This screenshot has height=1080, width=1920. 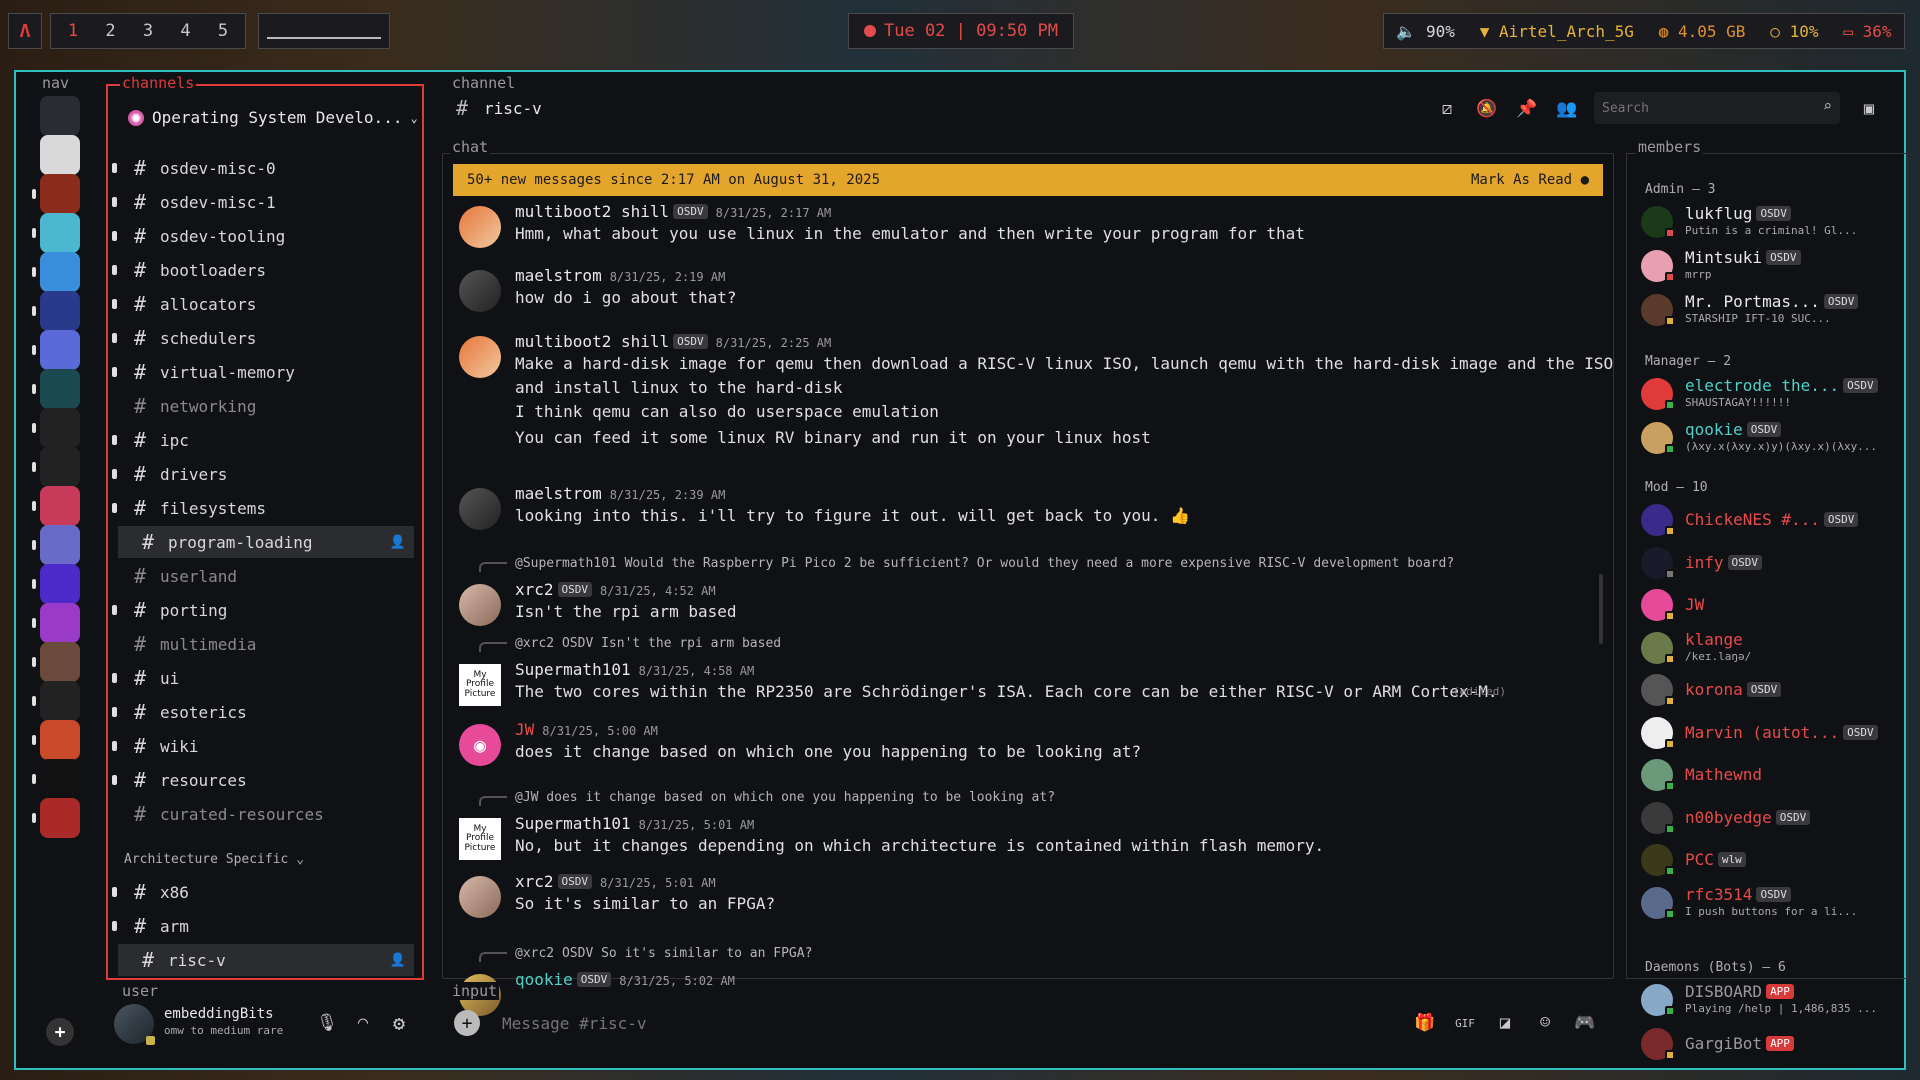 What do you see at coordinates (266, 406) in the screenshot?
I see `channel-networking: # networking` at bounding box center [266, 406].